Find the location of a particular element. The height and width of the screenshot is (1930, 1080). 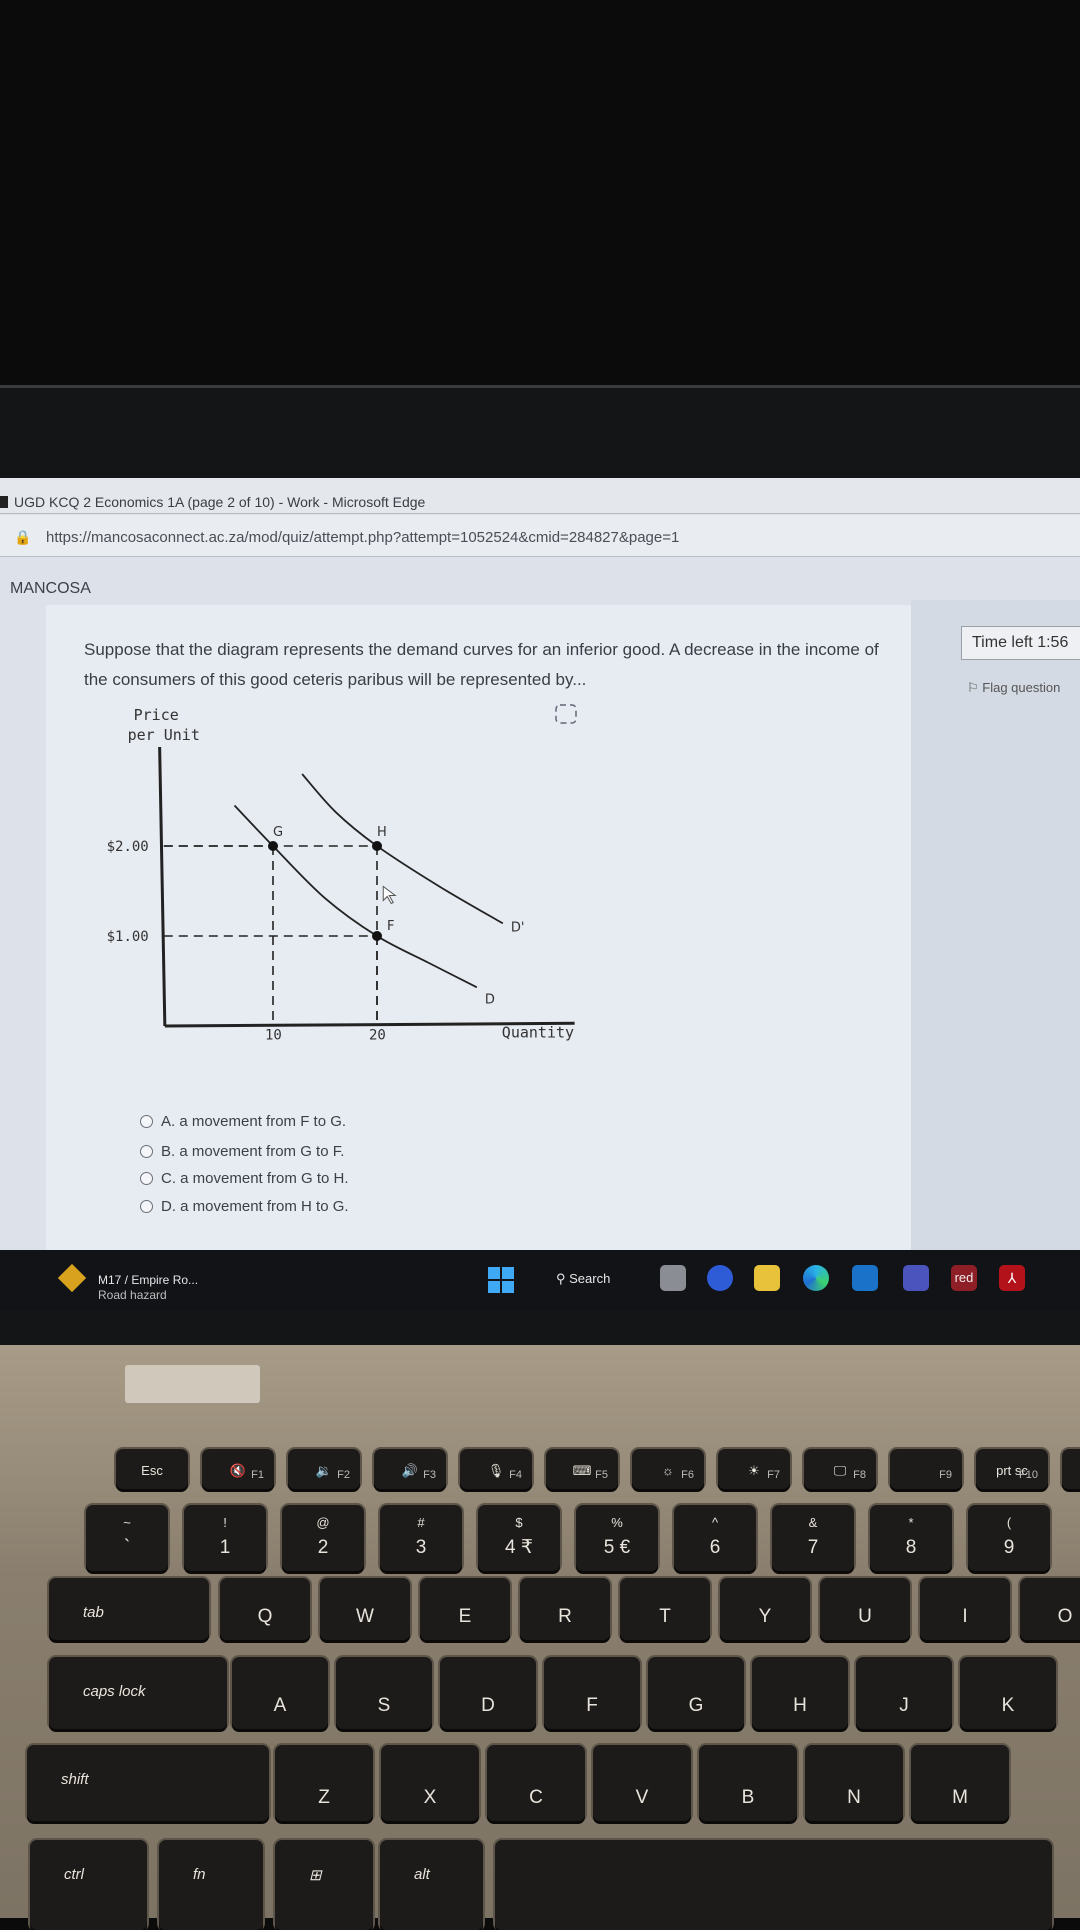

fkey-4: 🎙 F4 is located at coordinates (496, 1469).